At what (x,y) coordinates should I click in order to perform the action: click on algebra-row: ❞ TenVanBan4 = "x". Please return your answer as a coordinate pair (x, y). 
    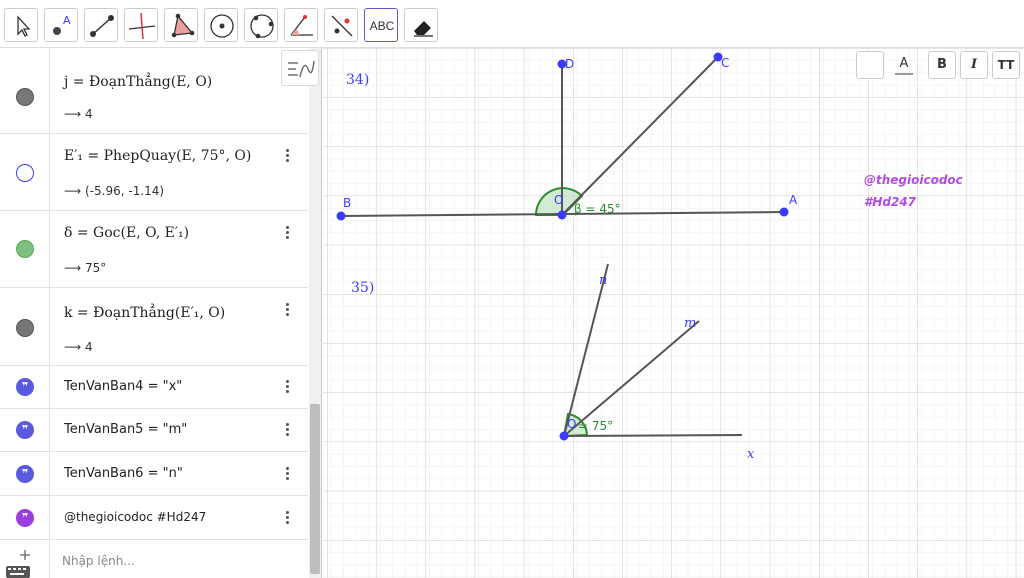
    Looking at the image, I should click on (154, 387).